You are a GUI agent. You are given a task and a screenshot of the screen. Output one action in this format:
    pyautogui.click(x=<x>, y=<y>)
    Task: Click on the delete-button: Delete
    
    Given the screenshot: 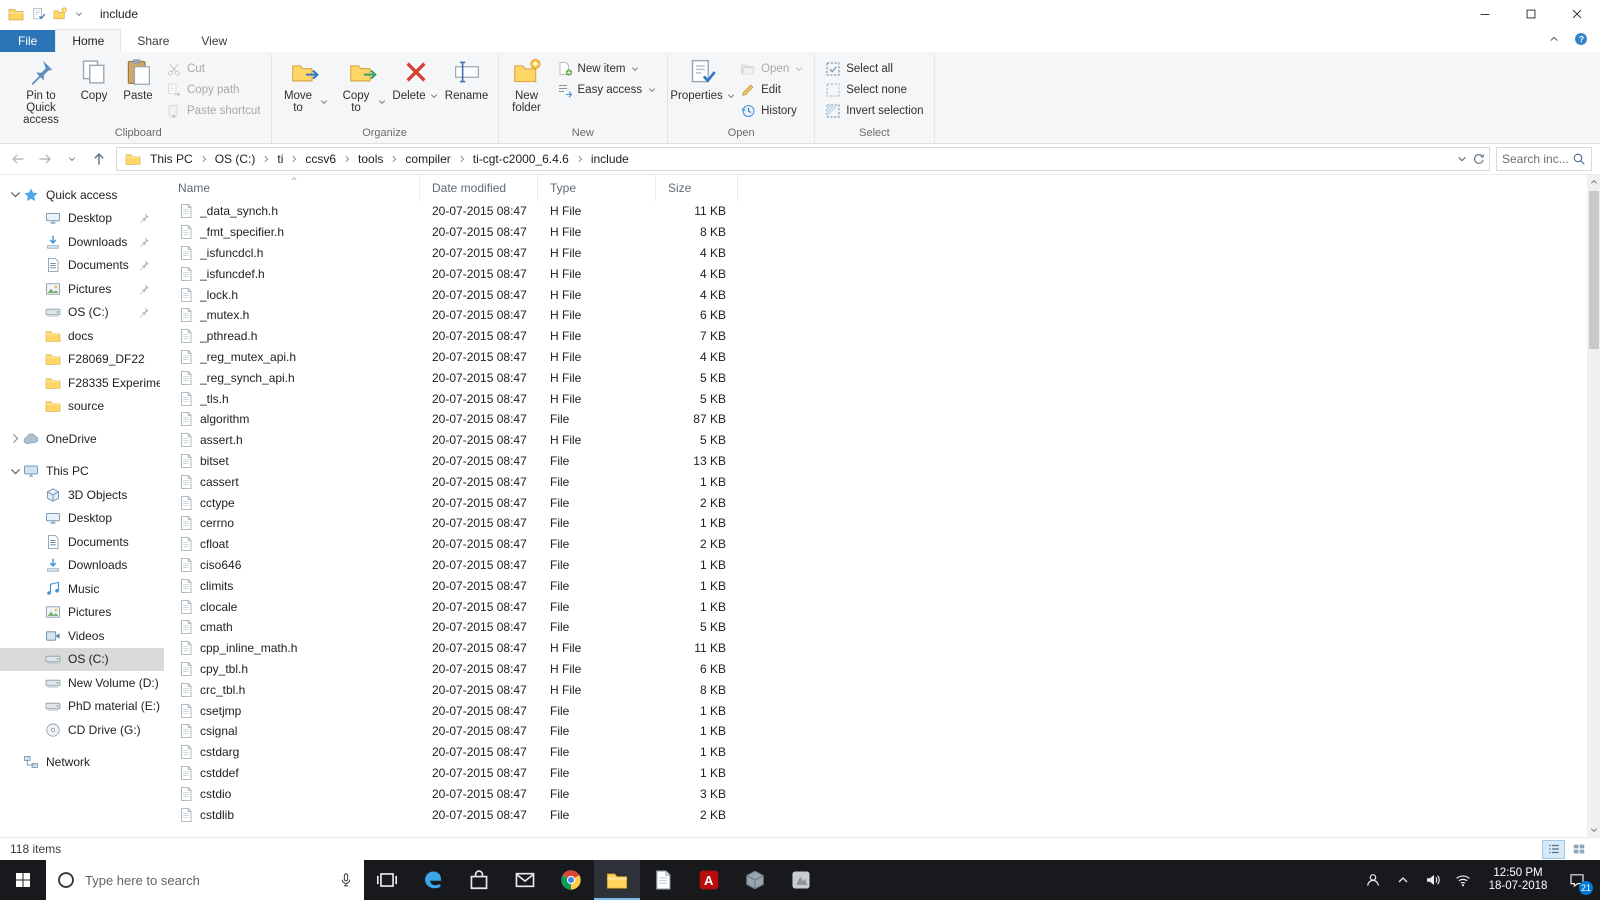 What is the action you would take?
    pyautogui.click(x=416, y=89)
    